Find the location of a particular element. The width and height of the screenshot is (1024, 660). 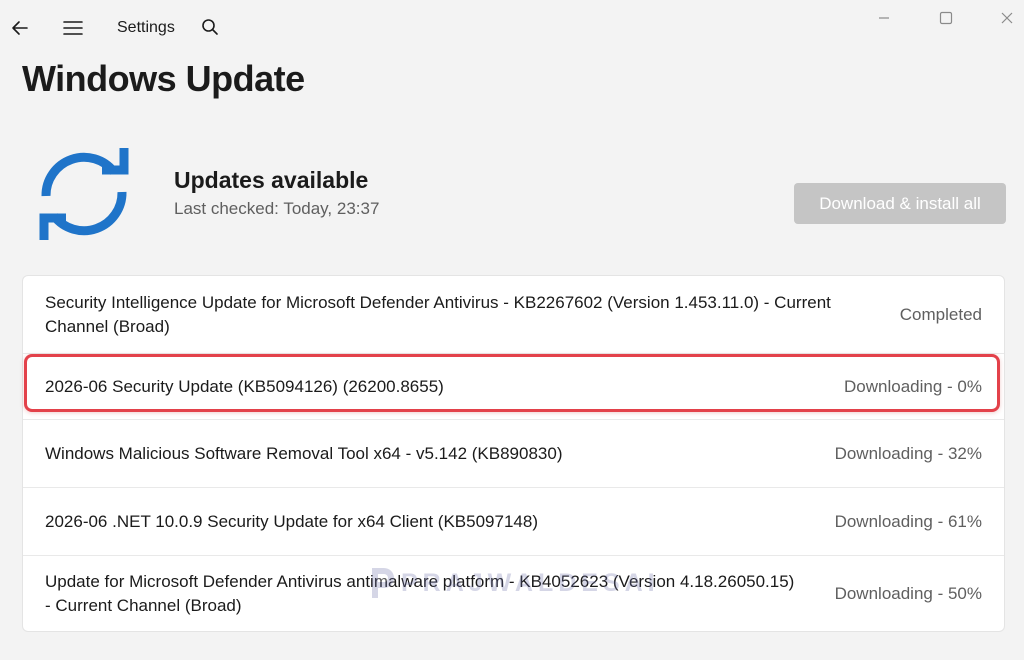

update-status: Downloading - 32% is located at coordinates (908, 453).